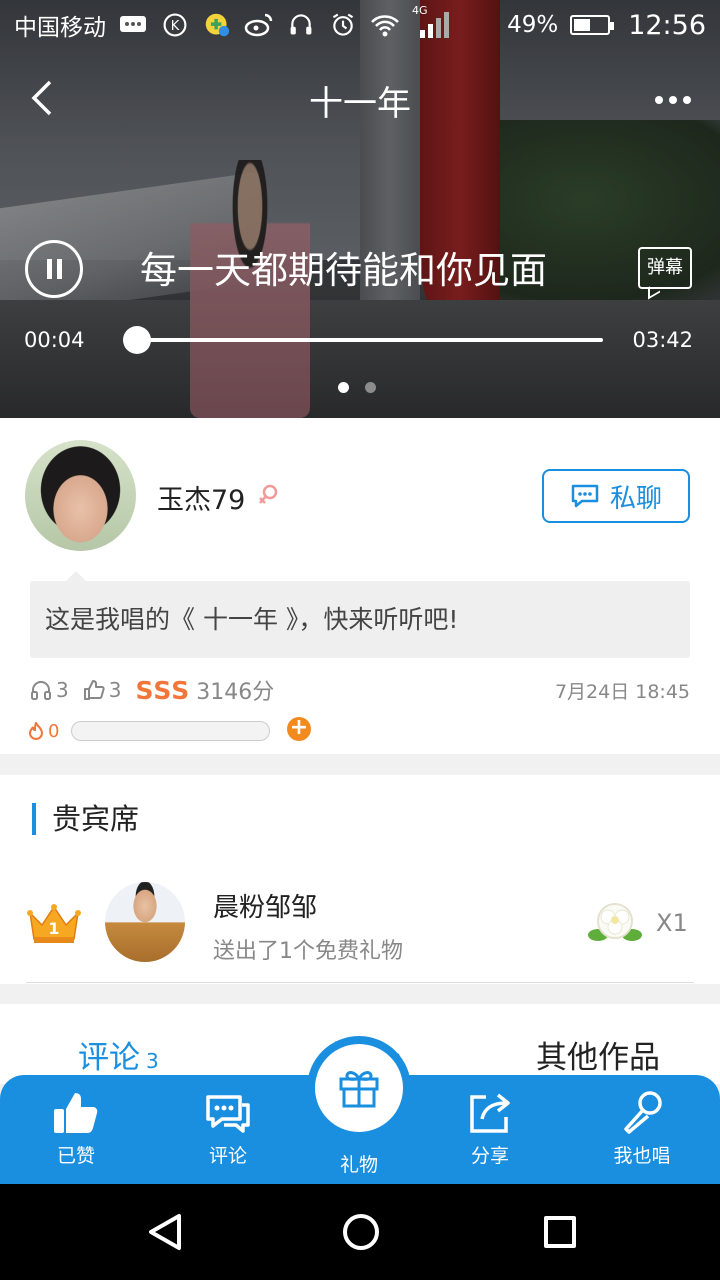 This screenshot has height=1280, width=720. What do you see at coordinates (370, 387) in the screenshot?
I see `page-dot` at bounding box center [370, 387].